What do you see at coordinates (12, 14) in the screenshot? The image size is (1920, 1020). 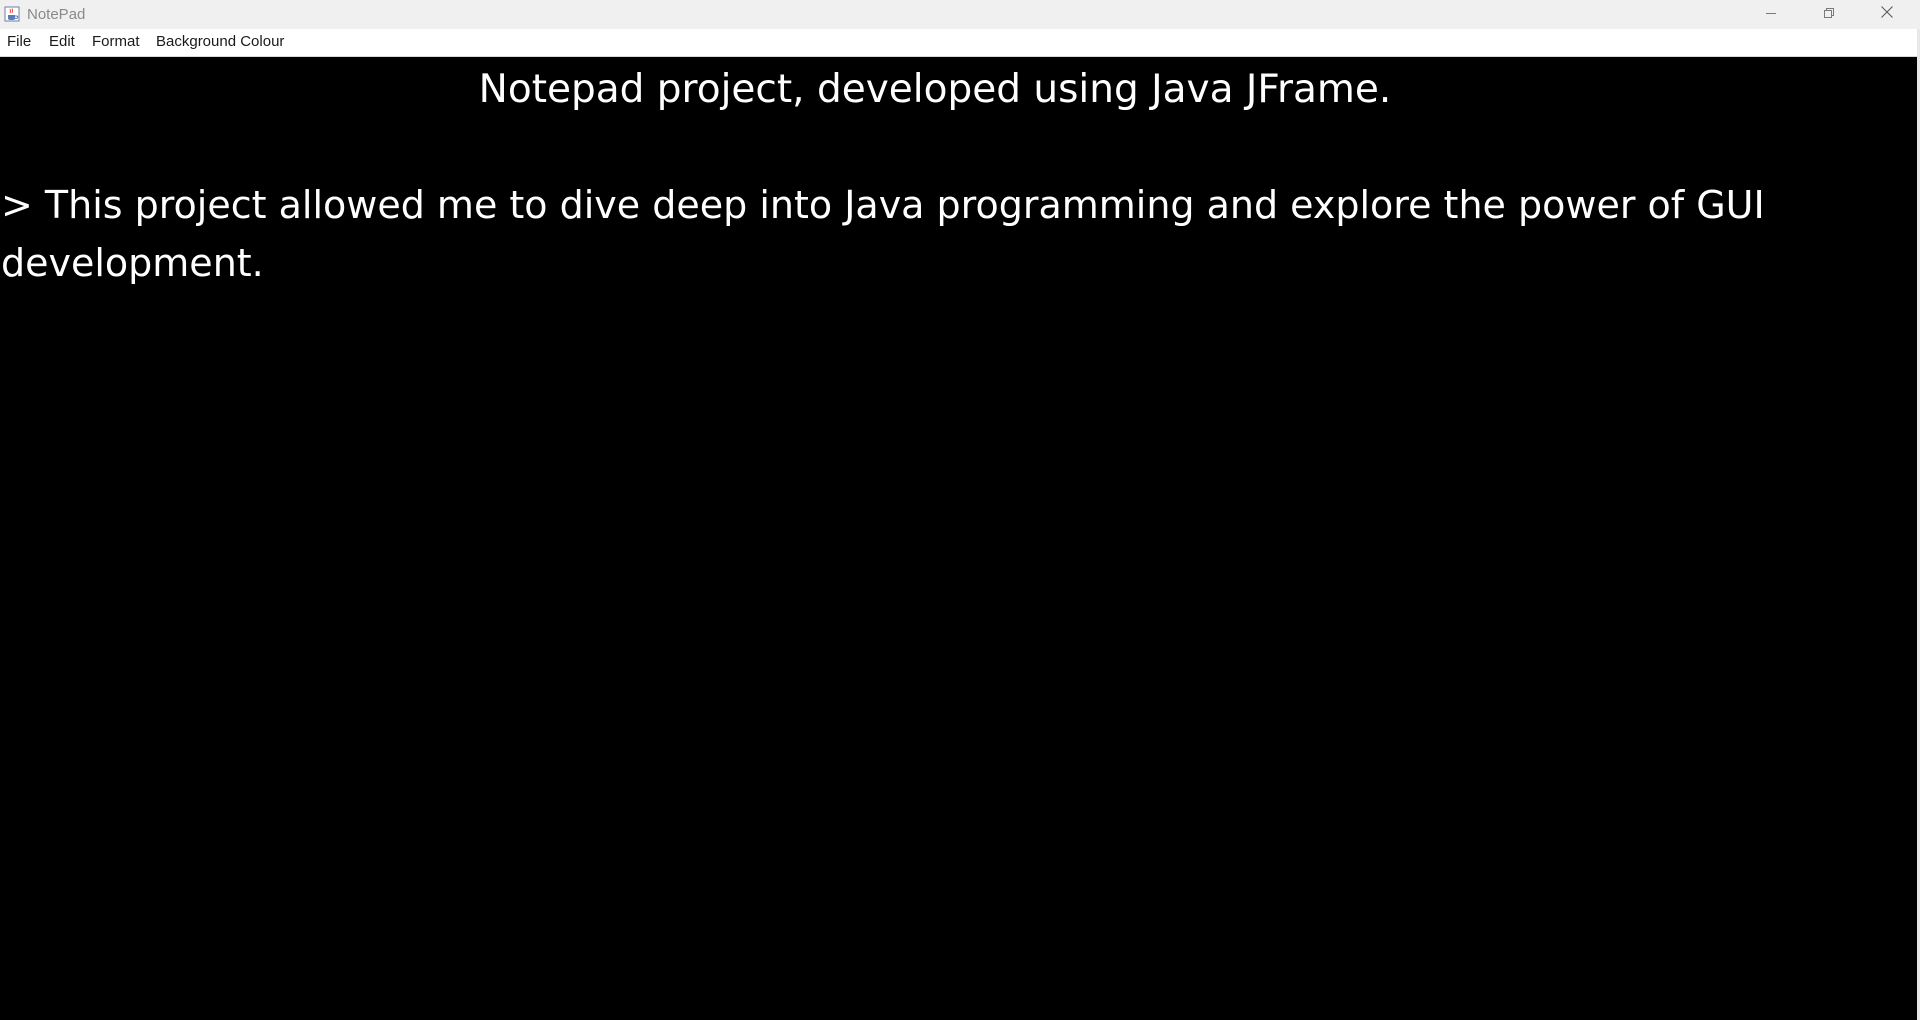 I see `java-cup-icon` at bounding box center [12, 14].